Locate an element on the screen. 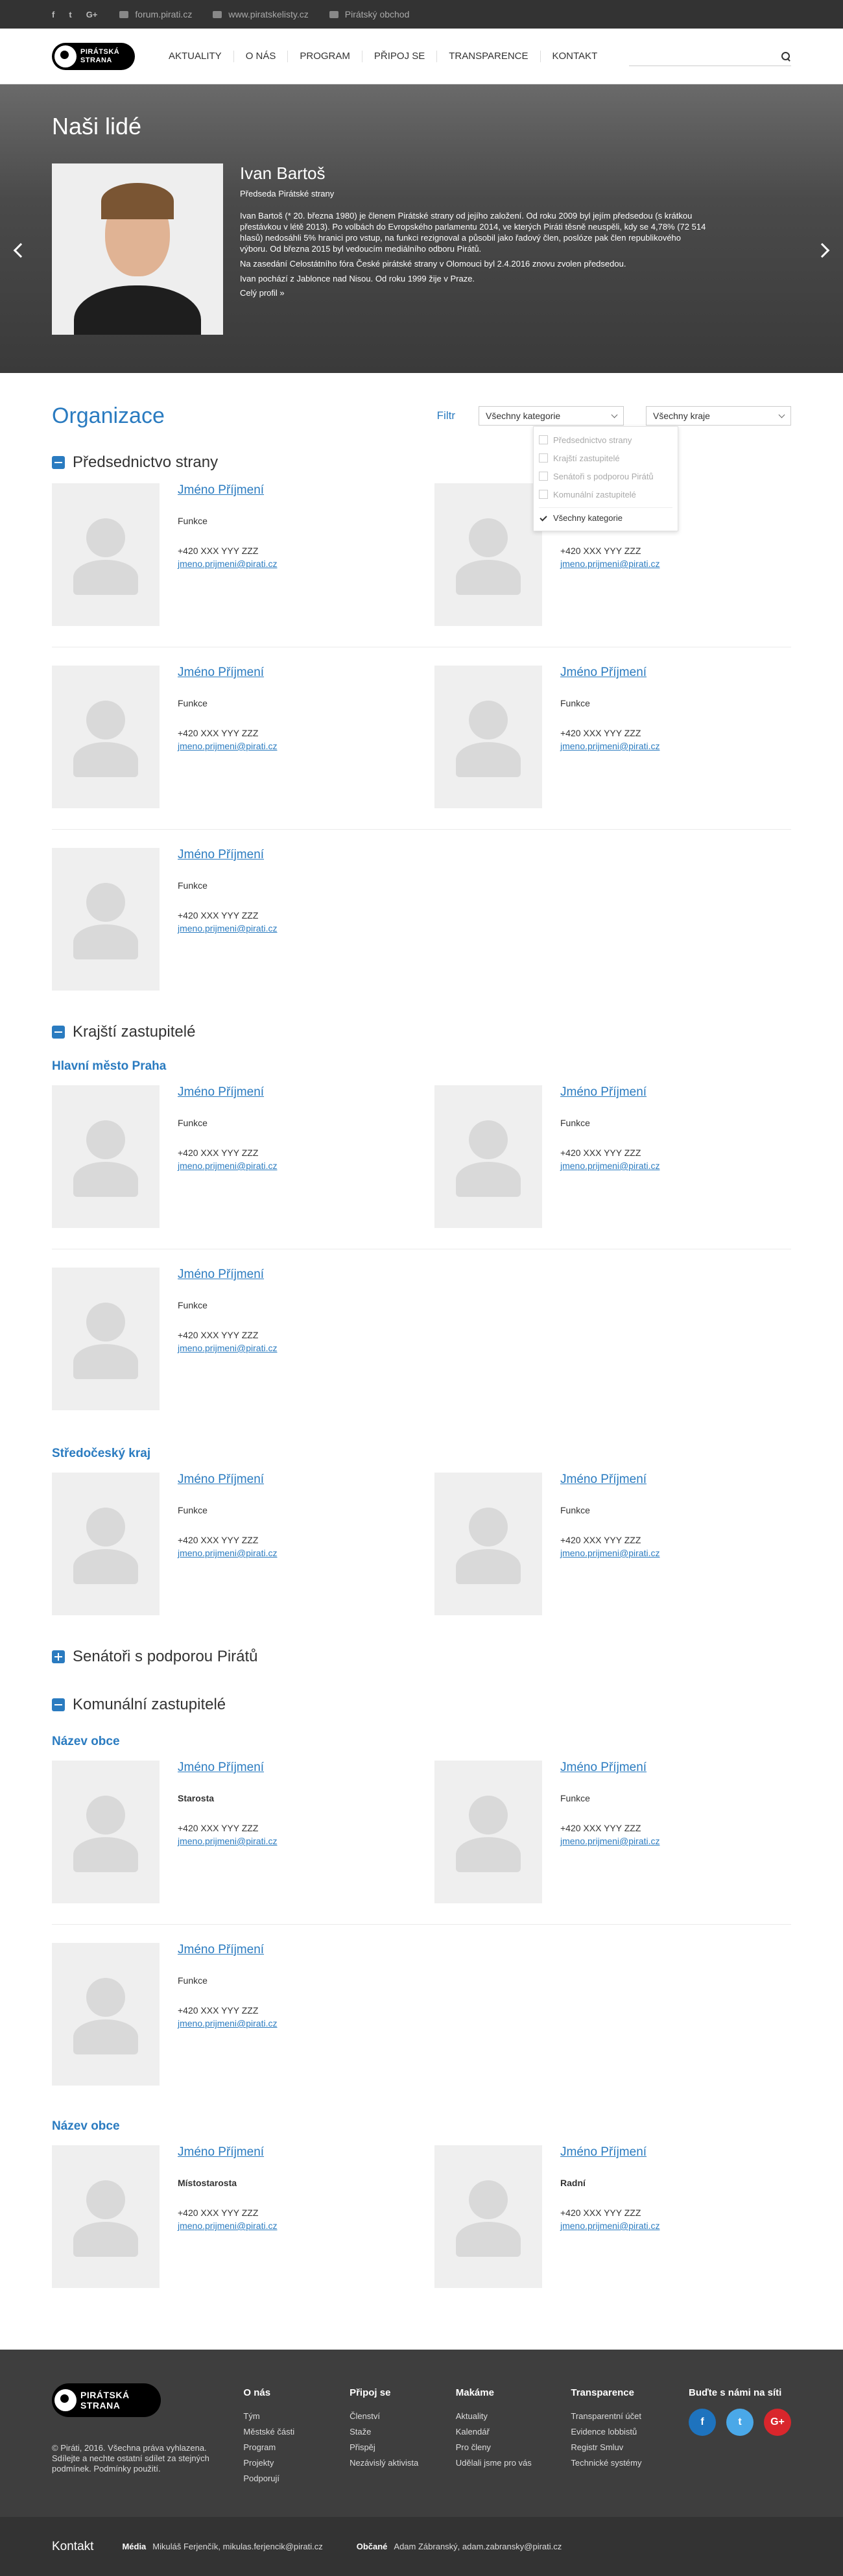 The height and width of the screenshot is (2576, 843). logo: PIRÁTSKÁ STRANA is located at coordinates (93, 56).